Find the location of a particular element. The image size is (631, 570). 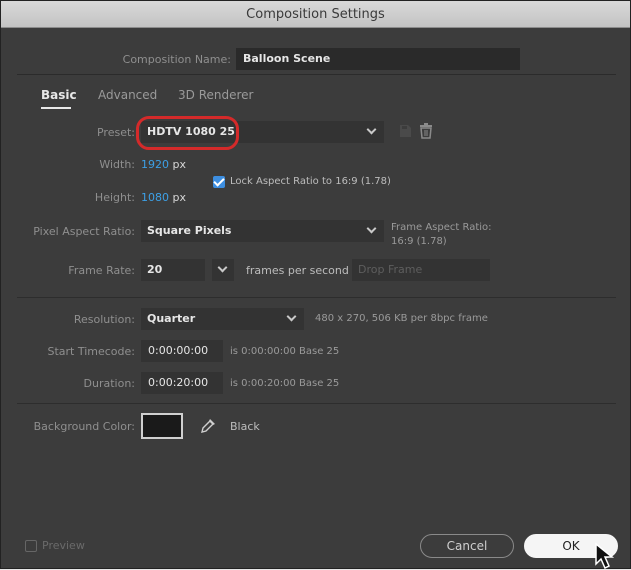

background-color-name: Black is located at coordinates (245, 426).